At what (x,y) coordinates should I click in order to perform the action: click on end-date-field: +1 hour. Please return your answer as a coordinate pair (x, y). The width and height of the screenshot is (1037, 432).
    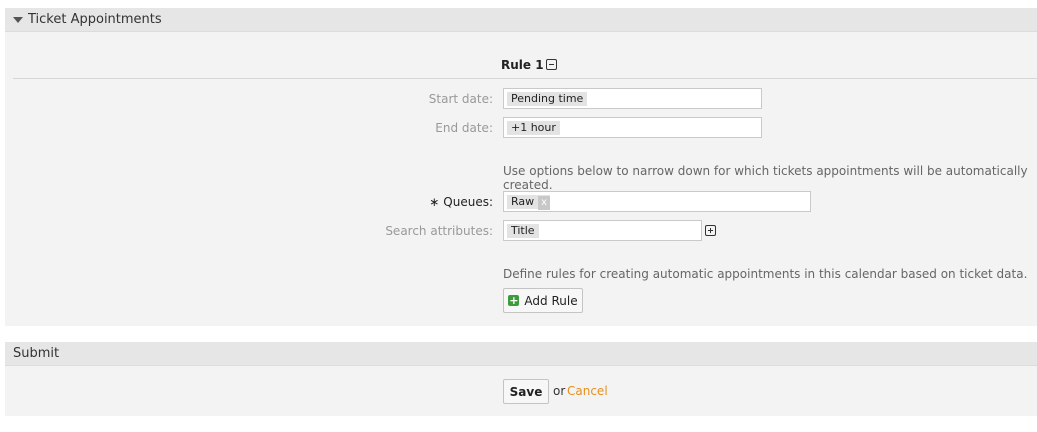
    Looking at the image, I should click on (632, 127).